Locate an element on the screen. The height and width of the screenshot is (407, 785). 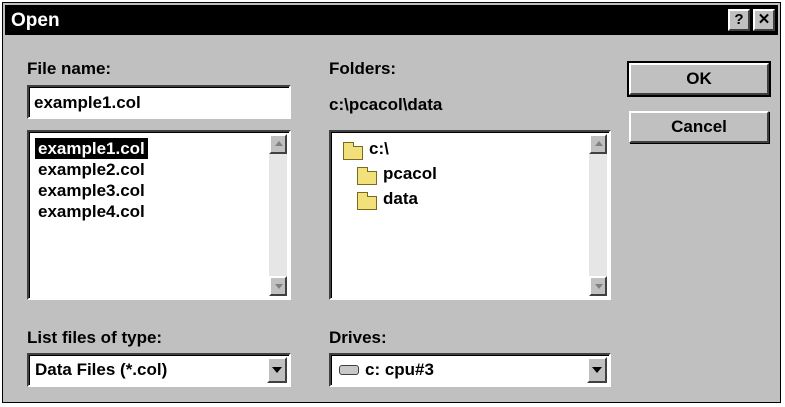
drives-dropdown-button is located at coordinates (597, 370).